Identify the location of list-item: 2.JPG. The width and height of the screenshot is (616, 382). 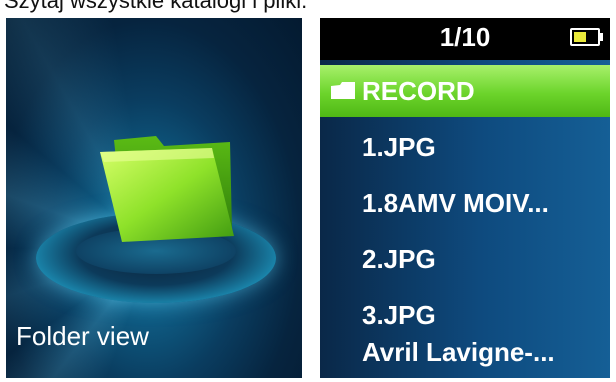
(465, 259).